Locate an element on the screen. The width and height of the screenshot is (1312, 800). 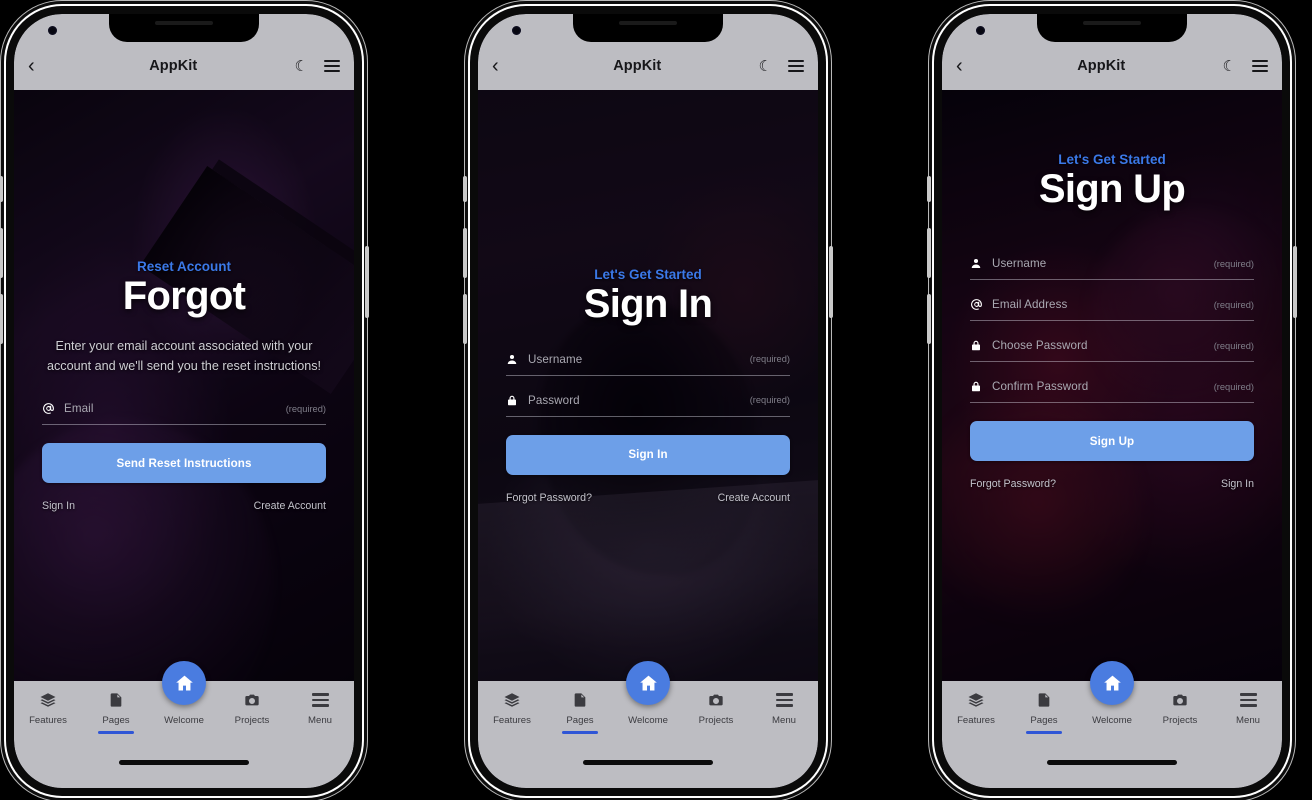
tab-label: Features is located at coordinates (48, 720).